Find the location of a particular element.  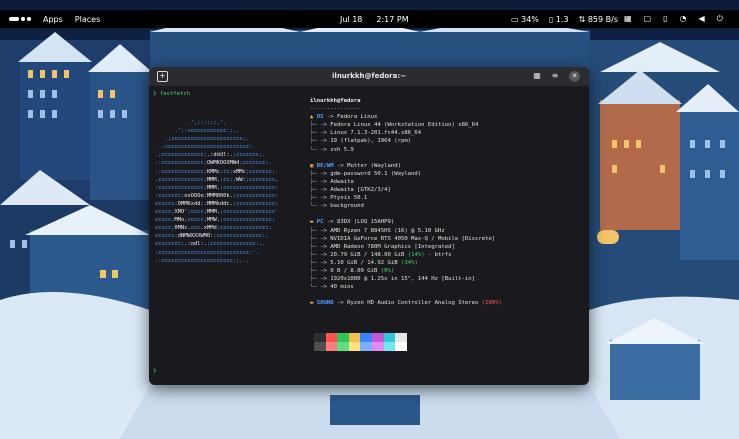

pc-icon: ▬ is located at coordinates (312, 222).